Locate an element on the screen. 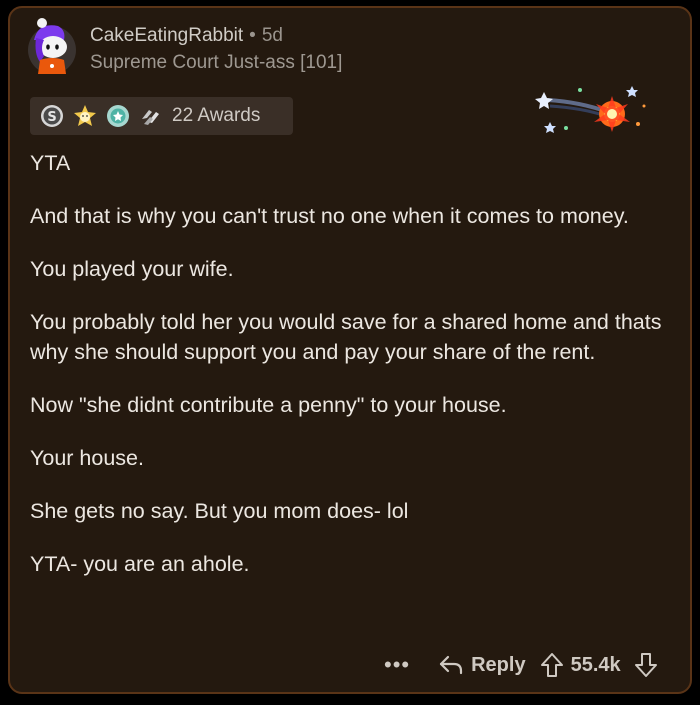  silver-award-icon: S is located at coordinates (52, 116).